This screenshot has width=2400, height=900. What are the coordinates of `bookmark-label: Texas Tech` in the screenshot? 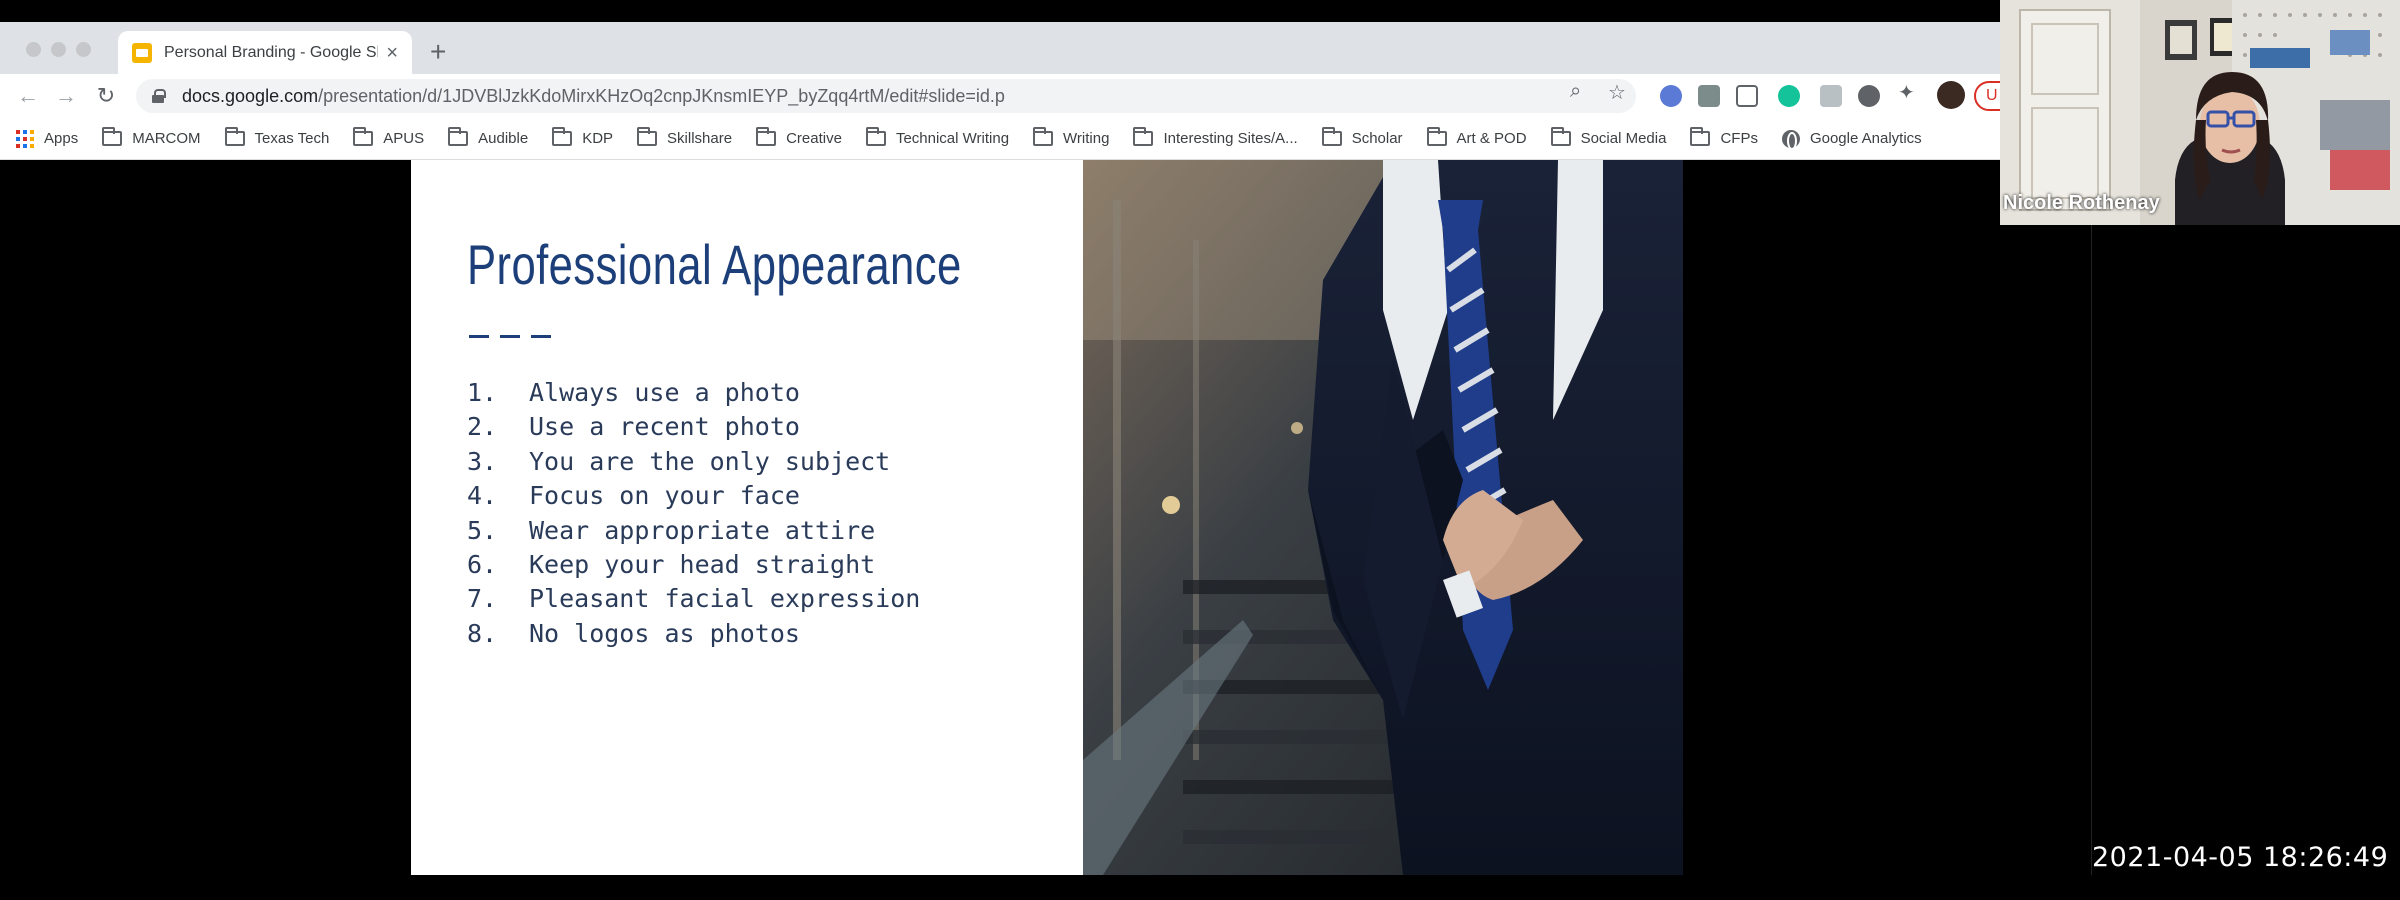 It's located at (292, 138).